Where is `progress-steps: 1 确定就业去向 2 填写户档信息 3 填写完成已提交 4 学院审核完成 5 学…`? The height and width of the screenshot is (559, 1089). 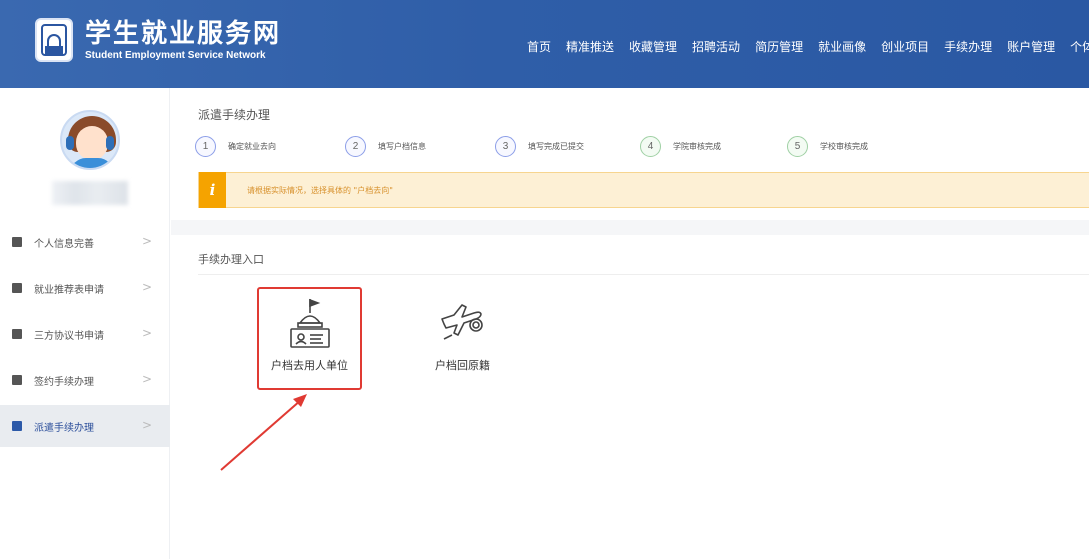
progress-steps: 1 确定就业去向 2 填写户档信息 3 填写完成已提交 4 学院审核完成 5 学… is located at coordinates (635, 147).